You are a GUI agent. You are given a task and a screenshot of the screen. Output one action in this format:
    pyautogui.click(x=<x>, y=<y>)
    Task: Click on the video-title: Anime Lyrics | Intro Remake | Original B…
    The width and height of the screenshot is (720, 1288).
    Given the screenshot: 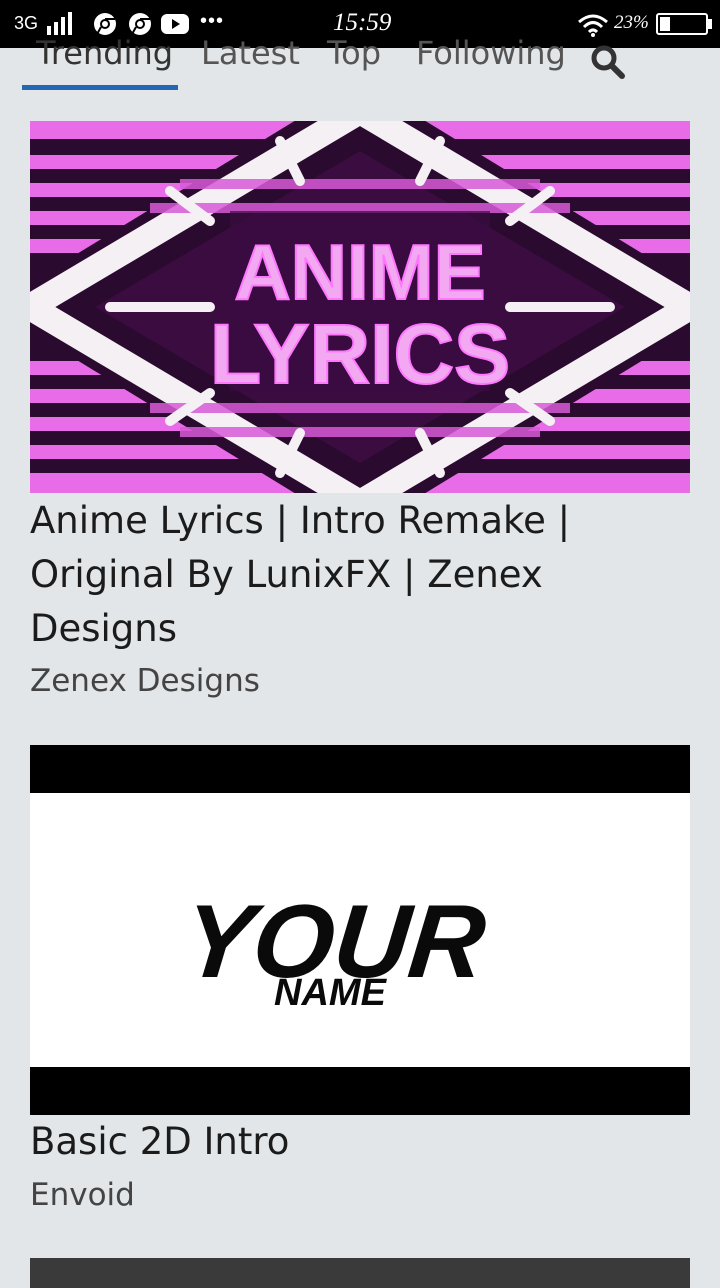 What is the action you would take?
    pyautogui.click(x=360, y=575)
    